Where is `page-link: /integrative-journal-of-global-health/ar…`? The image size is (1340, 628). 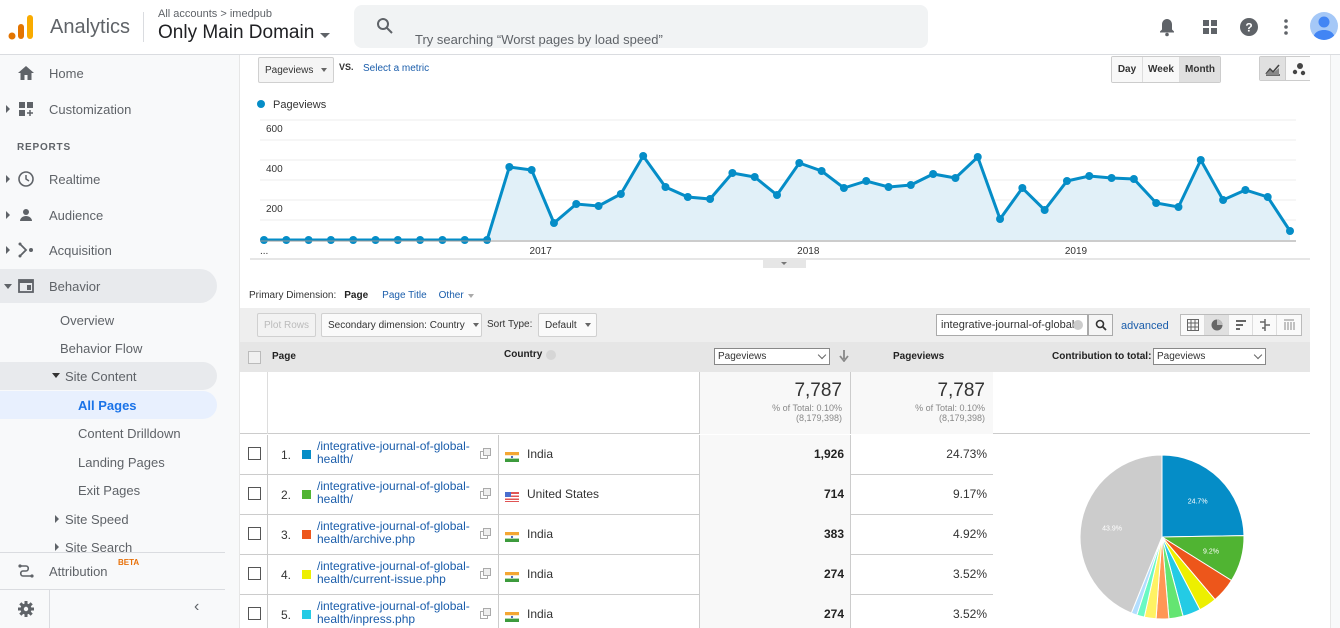 page-link: /integrative-journal-of-global-health/ar… is located at coordinates (393, 533).